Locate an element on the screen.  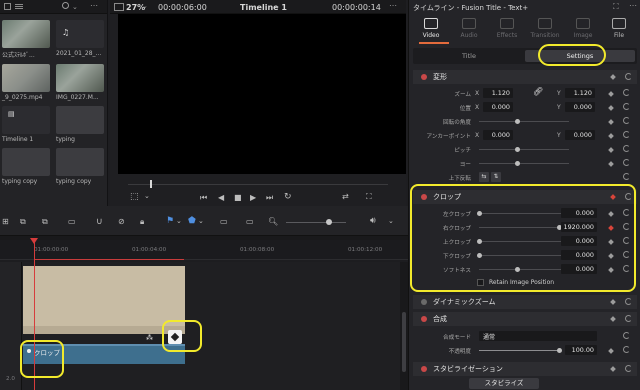
yaw-slider is located at coordinates (524, 163).